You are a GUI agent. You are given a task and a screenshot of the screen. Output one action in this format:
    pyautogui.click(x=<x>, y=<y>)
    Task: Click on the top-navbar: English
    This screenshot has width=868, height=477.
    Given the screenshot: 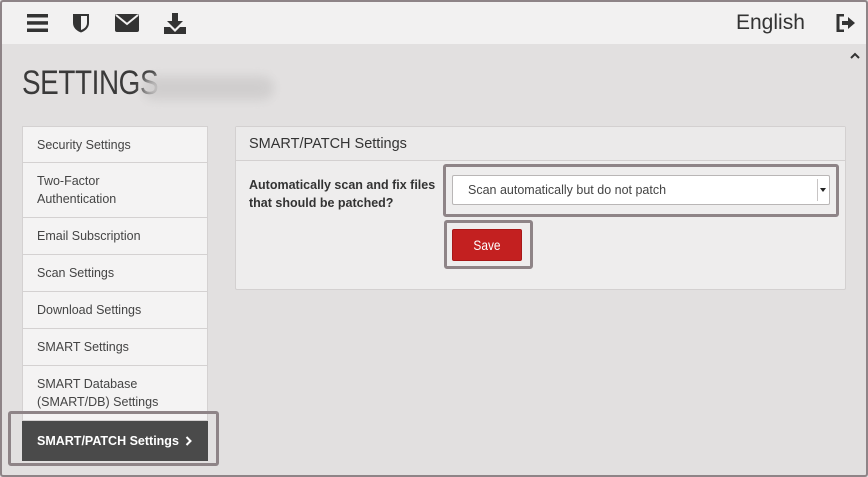 What is the action you would take?
    pyautogui.click(x=434, y=23)
    